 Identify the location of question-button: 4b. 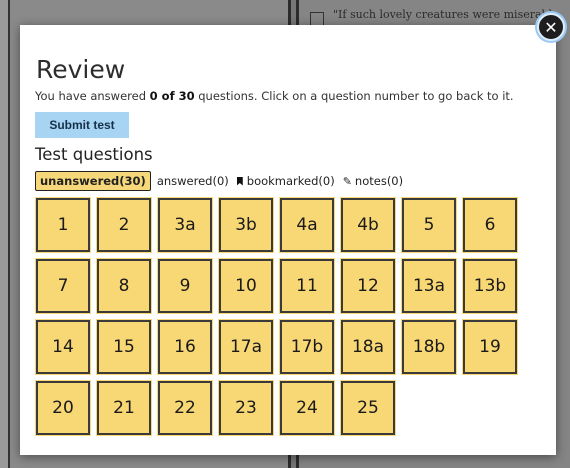
(368, 225).